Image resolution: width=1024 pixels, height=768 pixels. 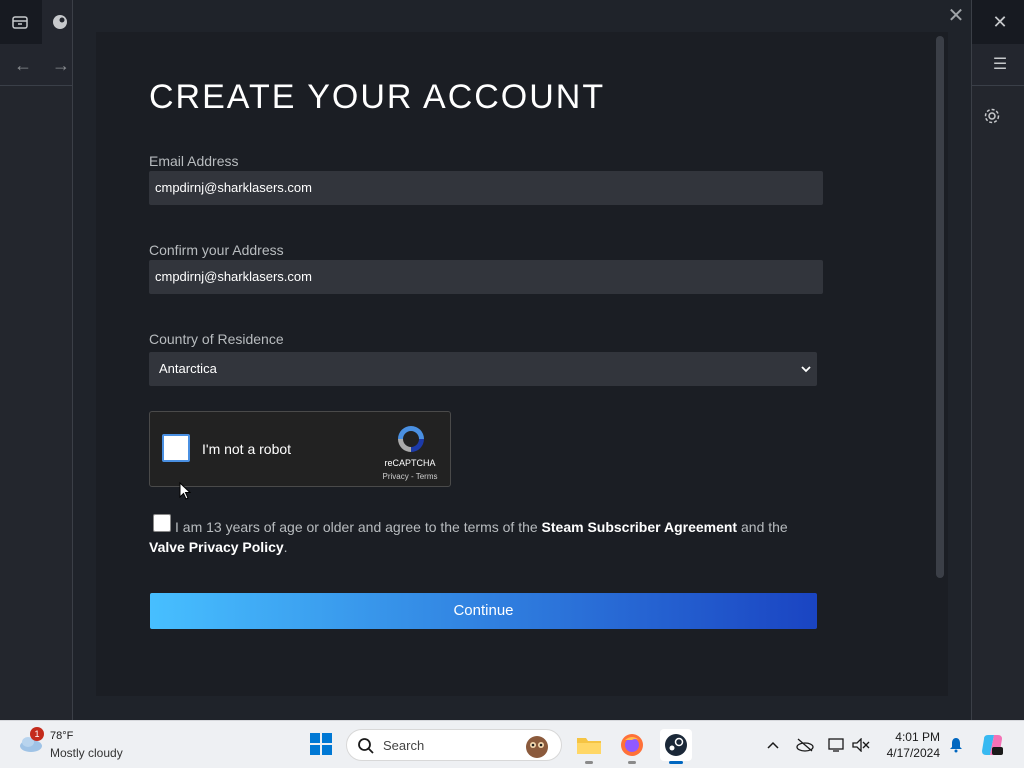 I want to click on firefox-button, so click(x=632, y=746).